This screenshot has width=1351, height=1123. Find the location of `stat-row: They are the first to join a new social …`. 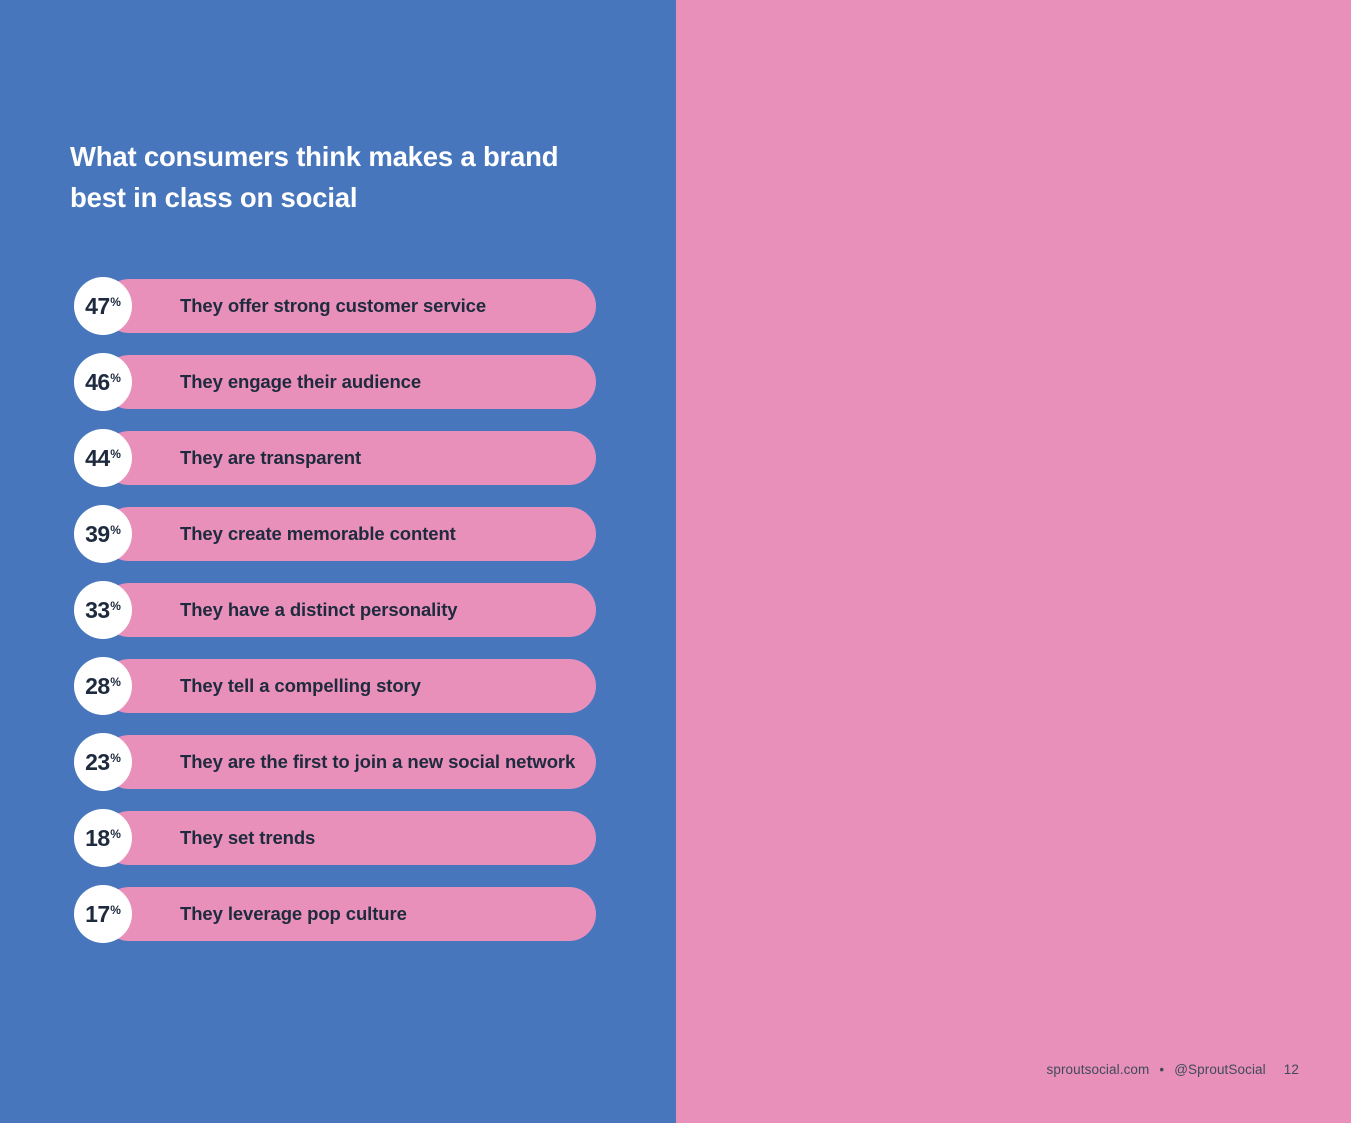

stat-row: They are the first to join a new social … is located at coordinates (335, 762).